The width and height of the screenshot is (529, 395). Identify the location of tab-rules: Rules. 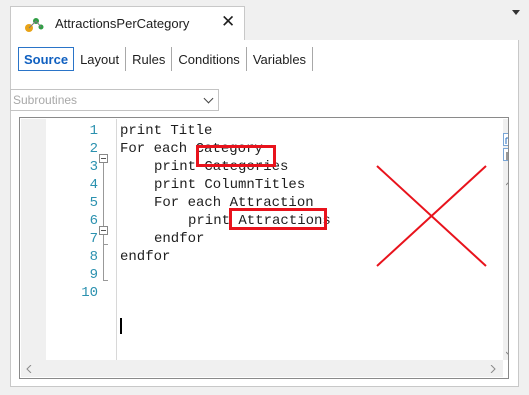
(149, 59).